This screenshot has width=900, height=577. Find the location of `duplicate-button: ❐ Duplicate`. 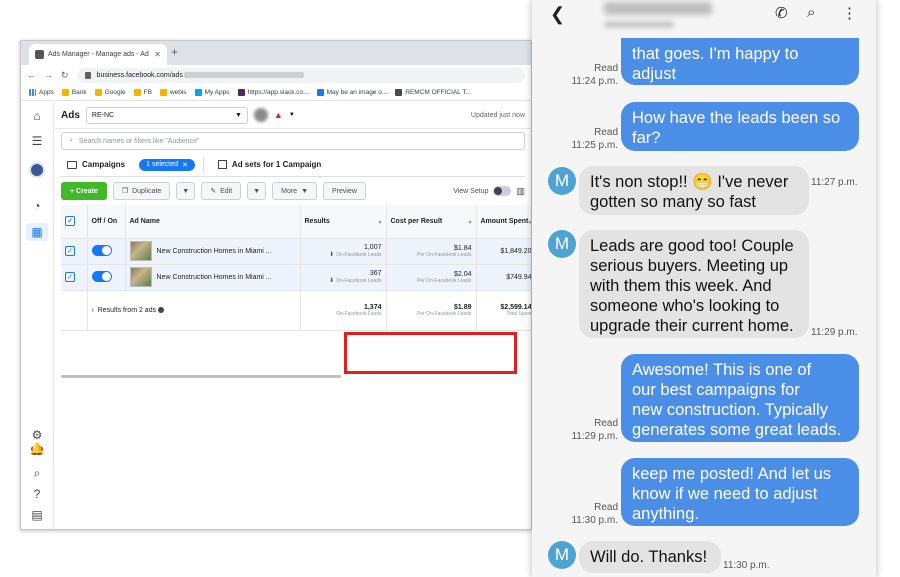

duplicate-button: ❐ Duplicate is located at coordinates (141, 191).